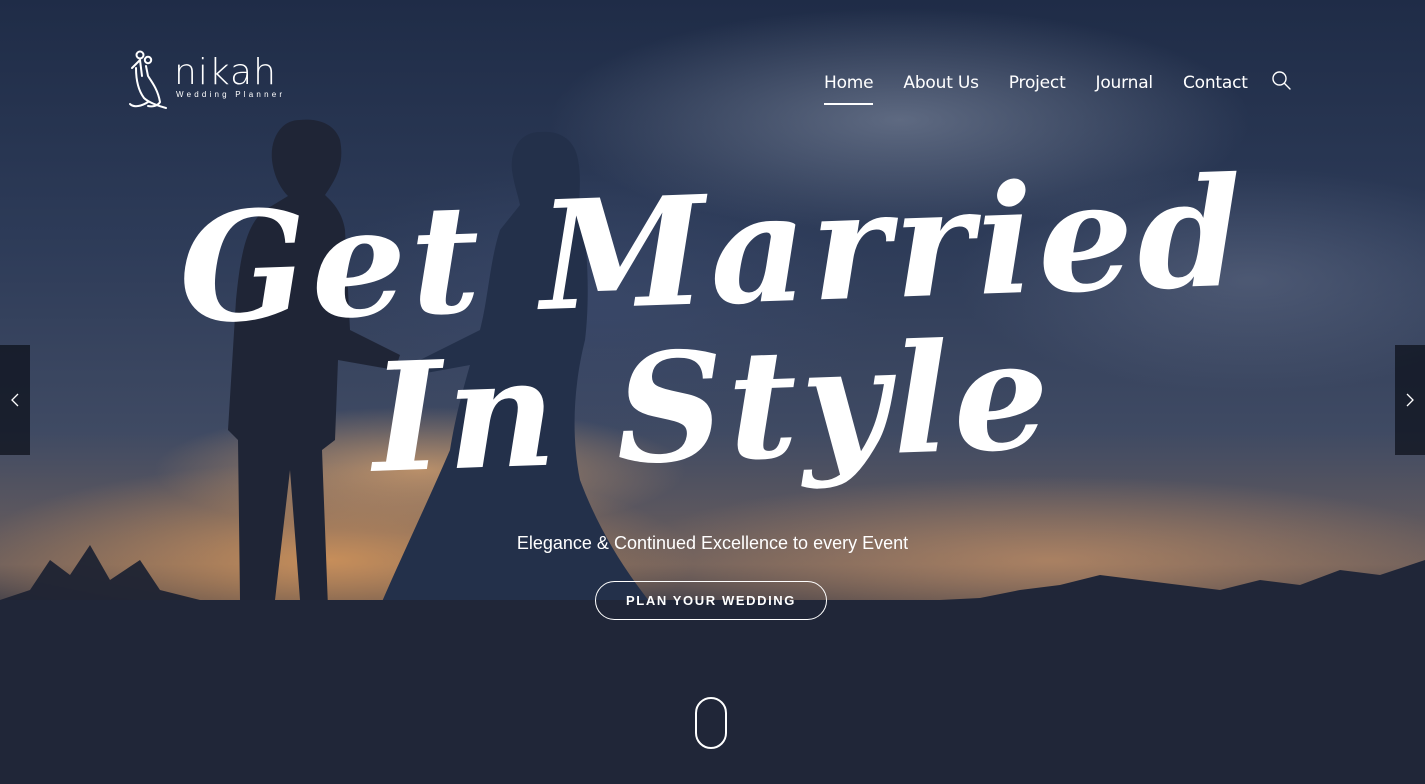 The width and height of the screenshot is (1425, 784). I want to click on nav-item-contact: Contact, so click(1215, 83).